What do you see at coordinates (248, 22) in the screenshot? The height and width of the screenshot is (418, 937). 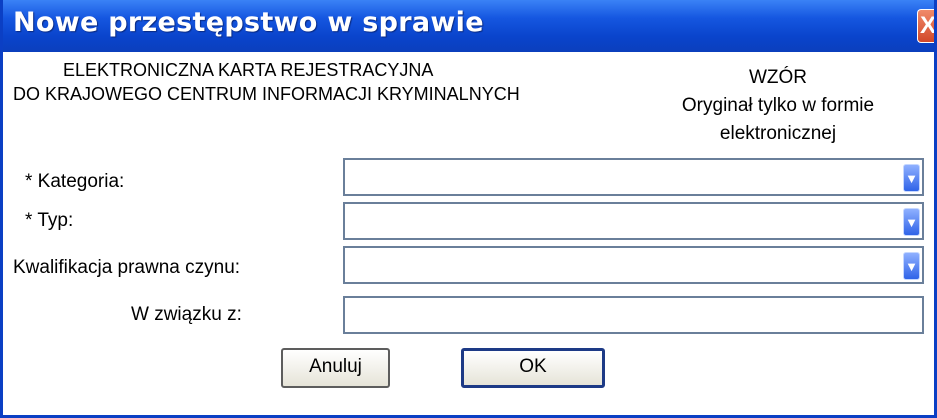 I see `window-title: Nowe przestępstwo w sprawie` at bounding box center [248, 22].